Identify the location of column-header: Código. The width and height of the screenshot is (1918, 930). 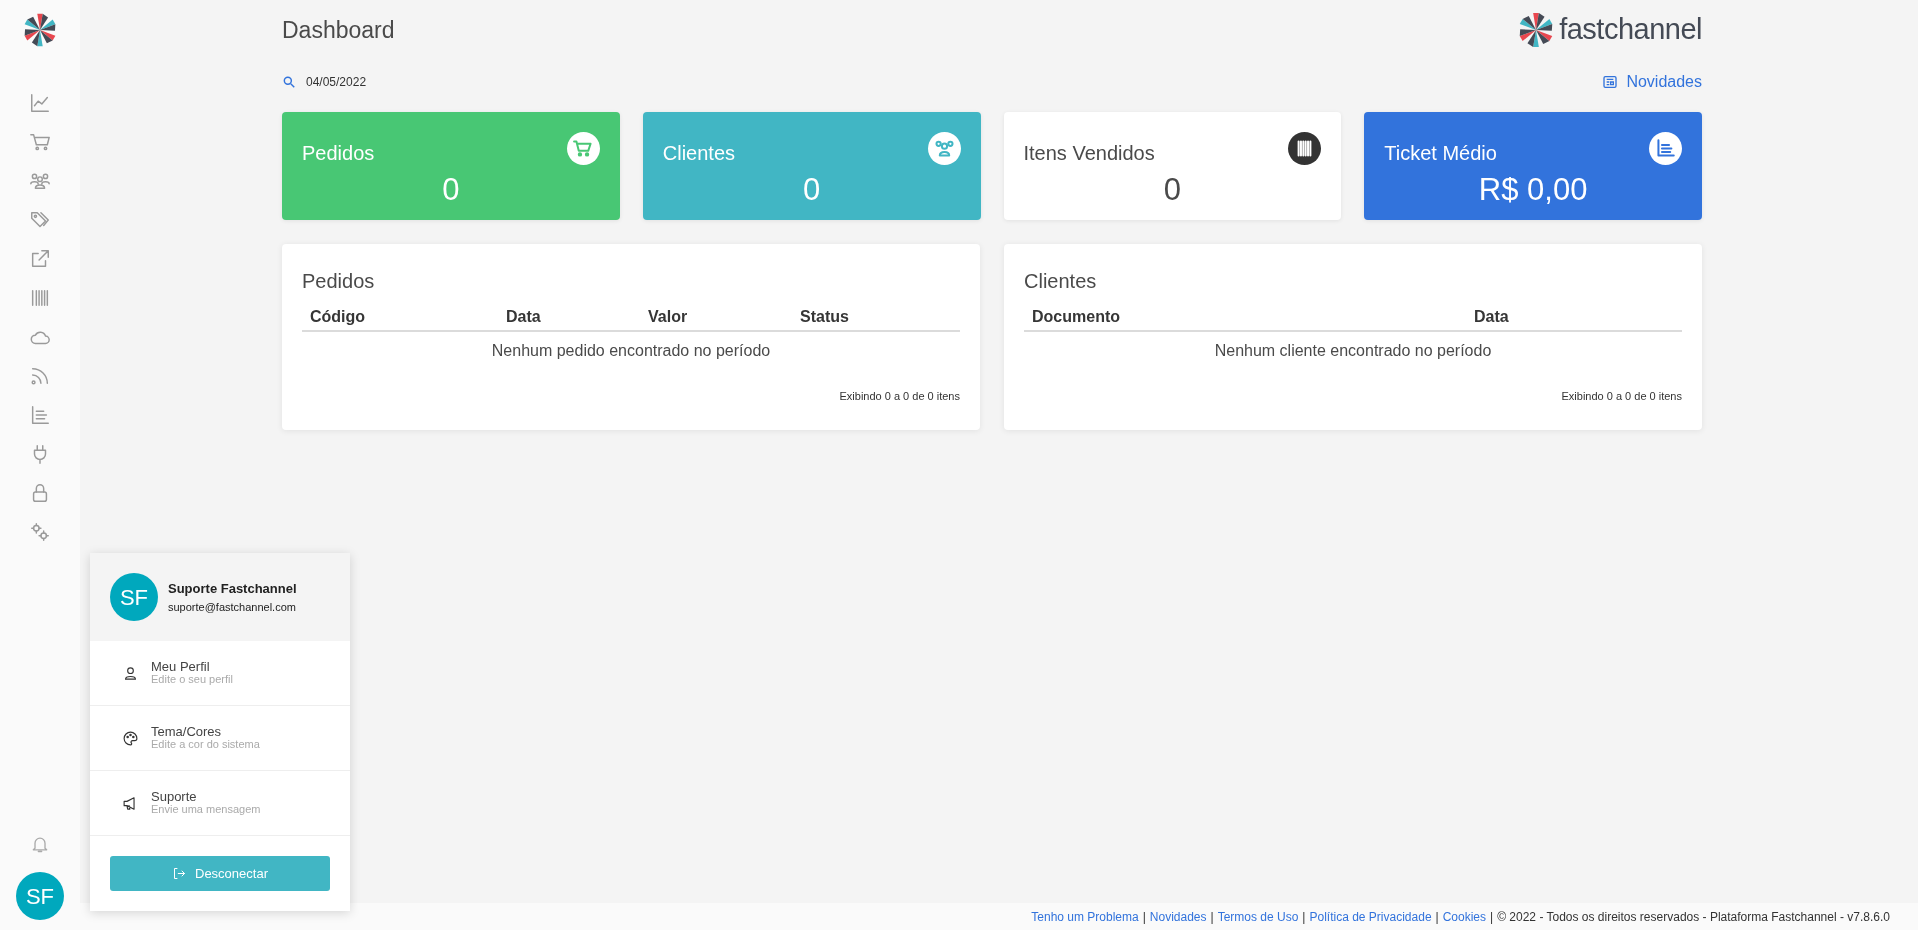
(338, 317).